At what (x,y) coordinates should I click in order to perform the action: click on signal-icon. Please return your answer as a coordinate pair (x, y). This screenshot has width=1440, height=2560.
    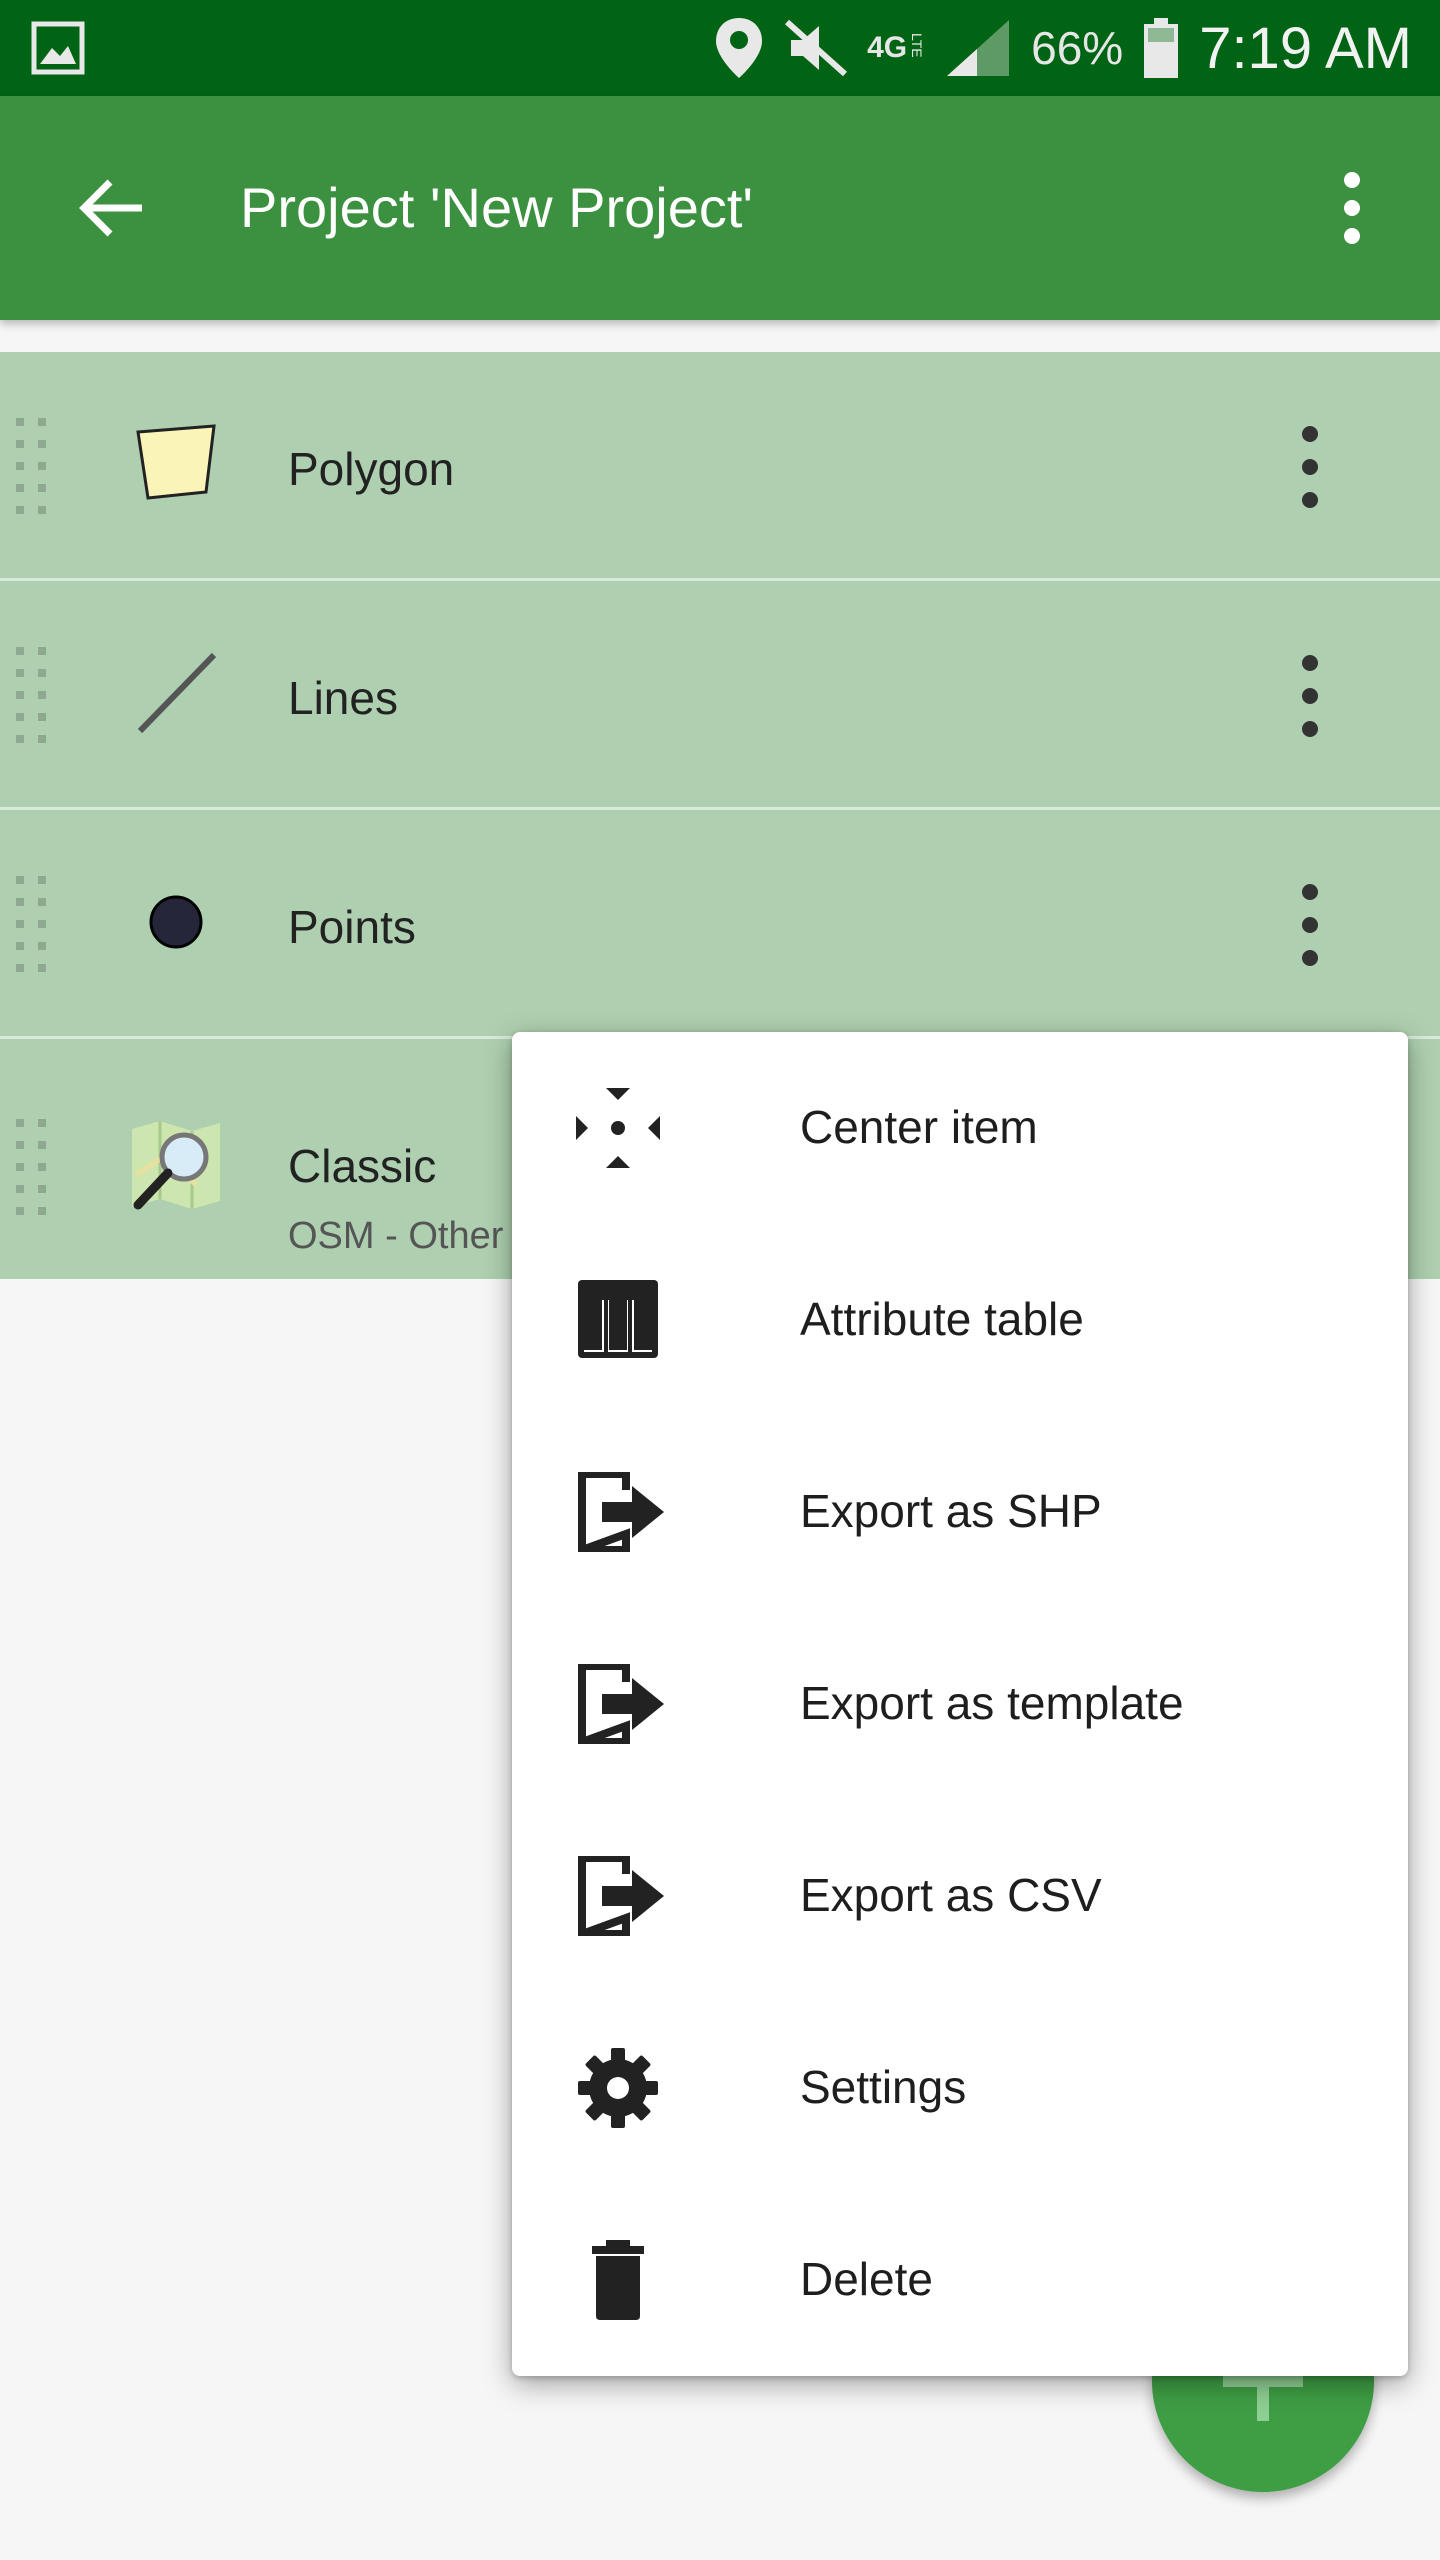
    Looking at the image, I should click on (978, 48).